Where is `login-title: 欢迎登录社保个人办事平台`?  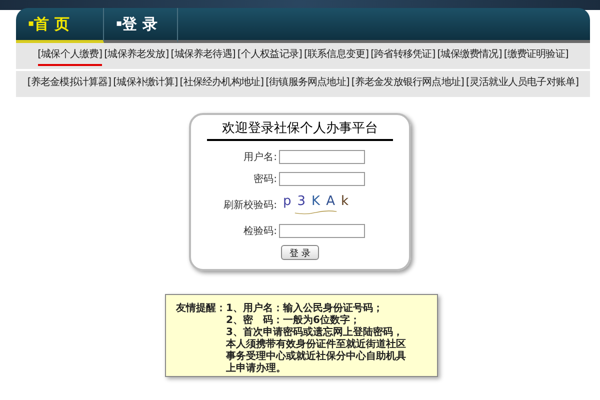 login-title: 欢迎登录社保个人办事平台 is located at coordinates (300, 130).